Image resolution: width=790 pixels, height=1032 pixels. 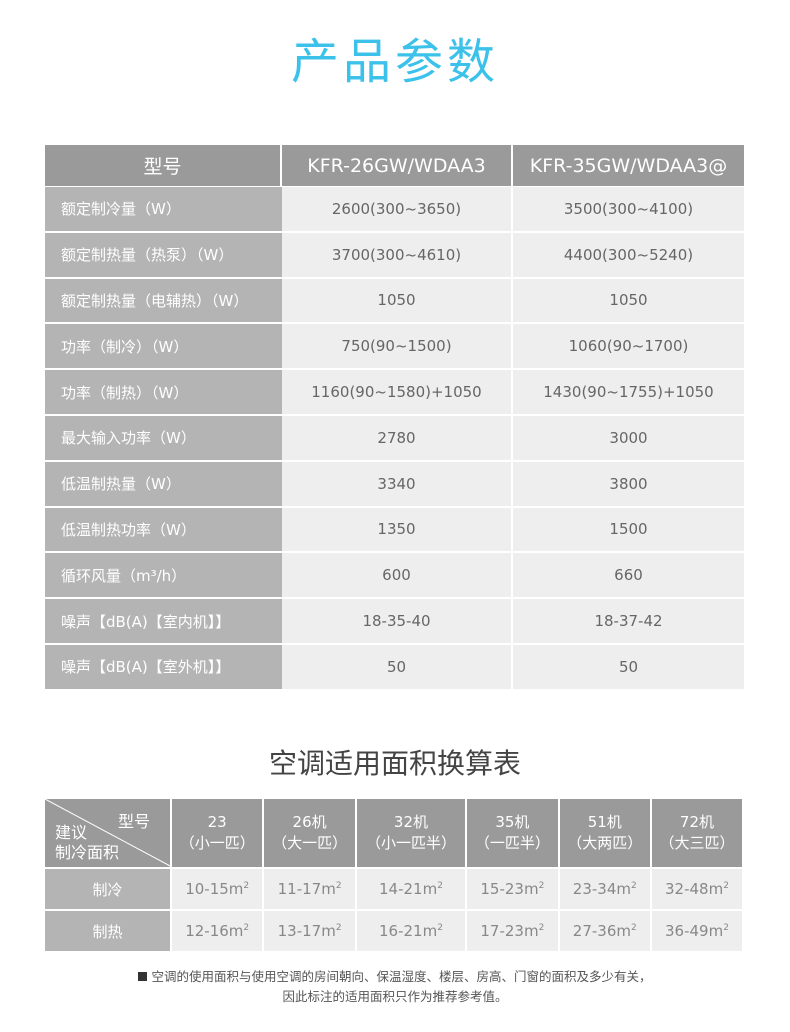 What do you see at coordinates (395, 996) in the screenshot?
I see `footnote-line2: 因此标注的适用面积只作为推荐参考值。` at bounding box center [395, 996].